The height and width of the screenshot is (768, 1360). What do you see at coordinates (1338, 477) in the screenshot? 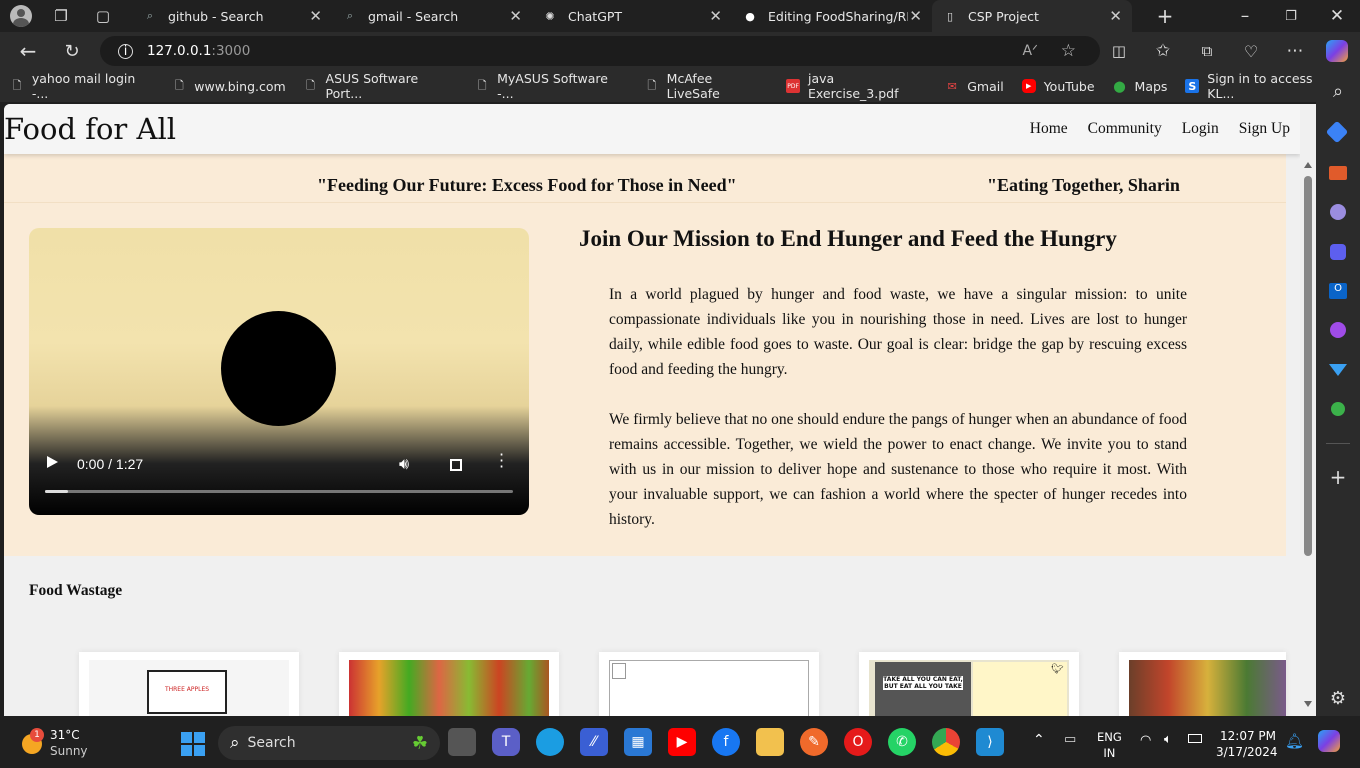
I see `sidebar-add-icon: +` at bounding box center [1338, 477].